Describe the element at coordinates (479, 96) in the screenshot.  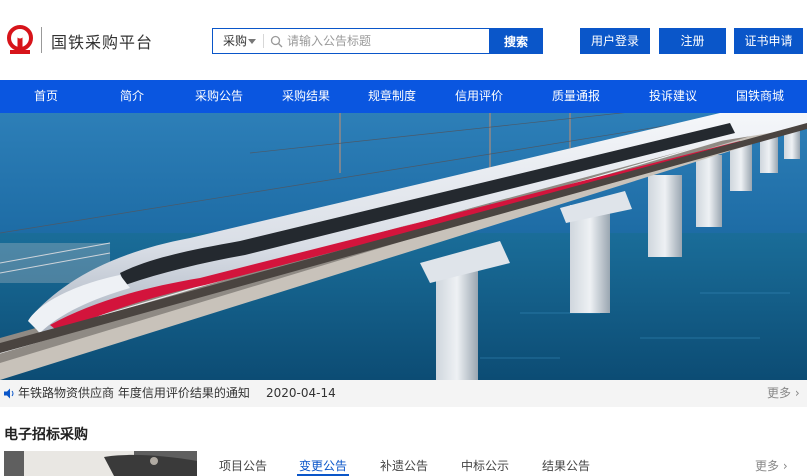
I see `nav-item-credit-rating: 信用评价` at that location.